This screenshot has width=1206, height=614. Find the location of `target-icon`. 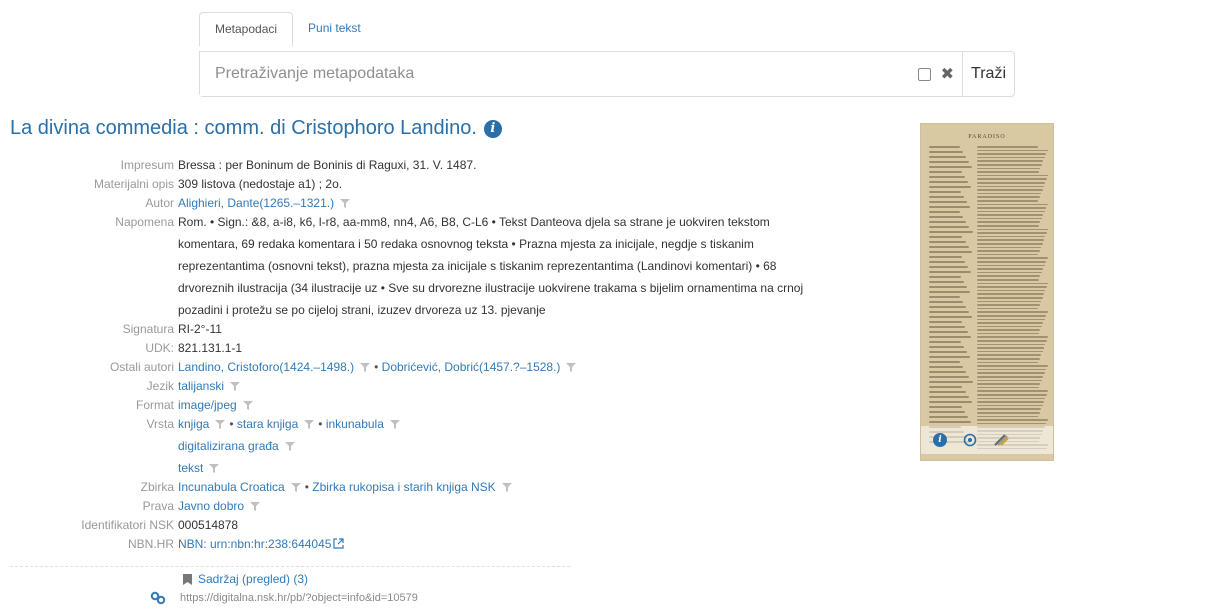

target-icon is located at coordinates (970, 440).